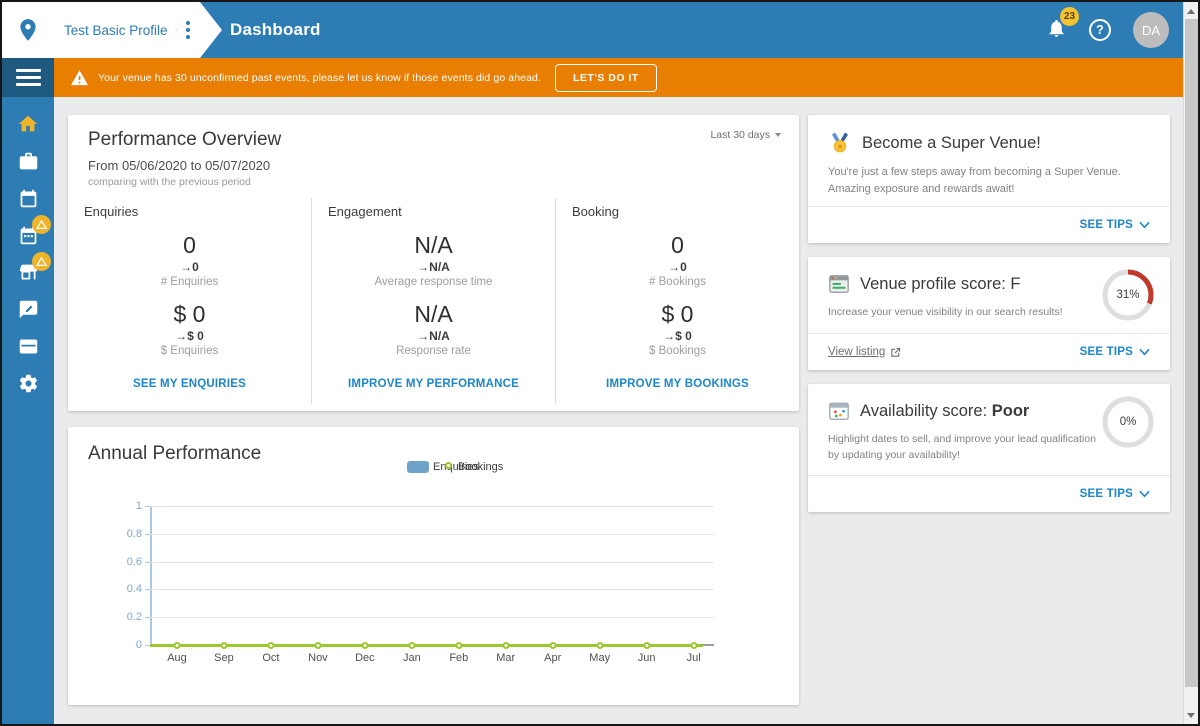 The height and width of the screenshot is (726, 1200). I want to click on sidebar-item-business, so click(28, 161).